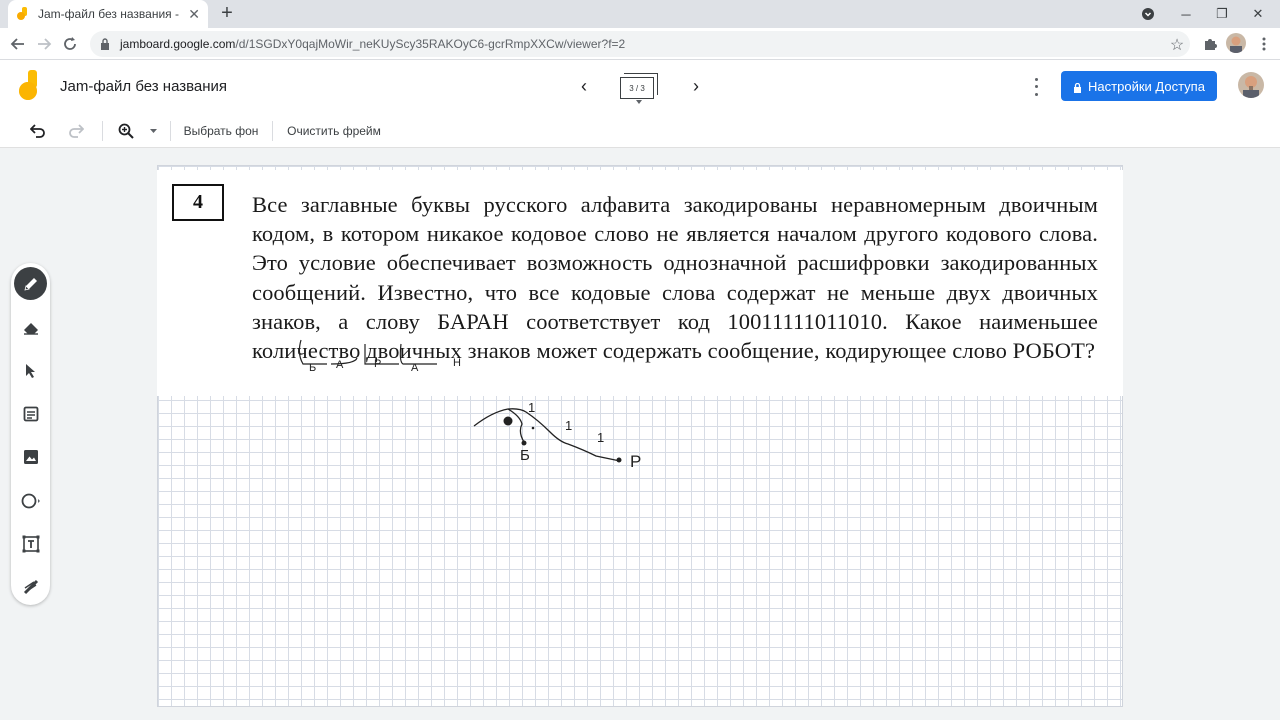  What do you see at coordinates (30, 500) in the screenshot?
I see `shape-circle-icon` at bounding box center [30, 500].